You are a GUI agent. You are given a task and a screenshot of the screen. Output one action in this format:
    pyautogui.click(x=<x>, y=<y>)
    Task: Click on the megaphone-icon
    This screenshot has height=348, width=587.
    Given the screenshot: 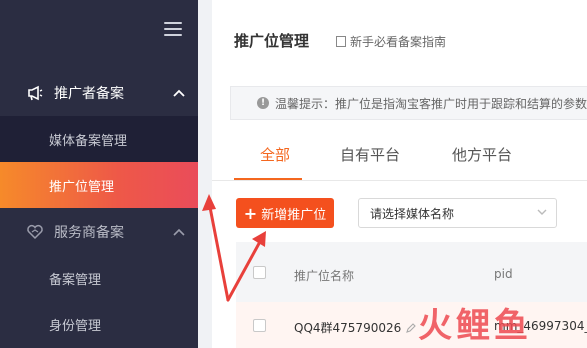 What is the action you would take?
    pyautogui.click(x=35, y=93)
    